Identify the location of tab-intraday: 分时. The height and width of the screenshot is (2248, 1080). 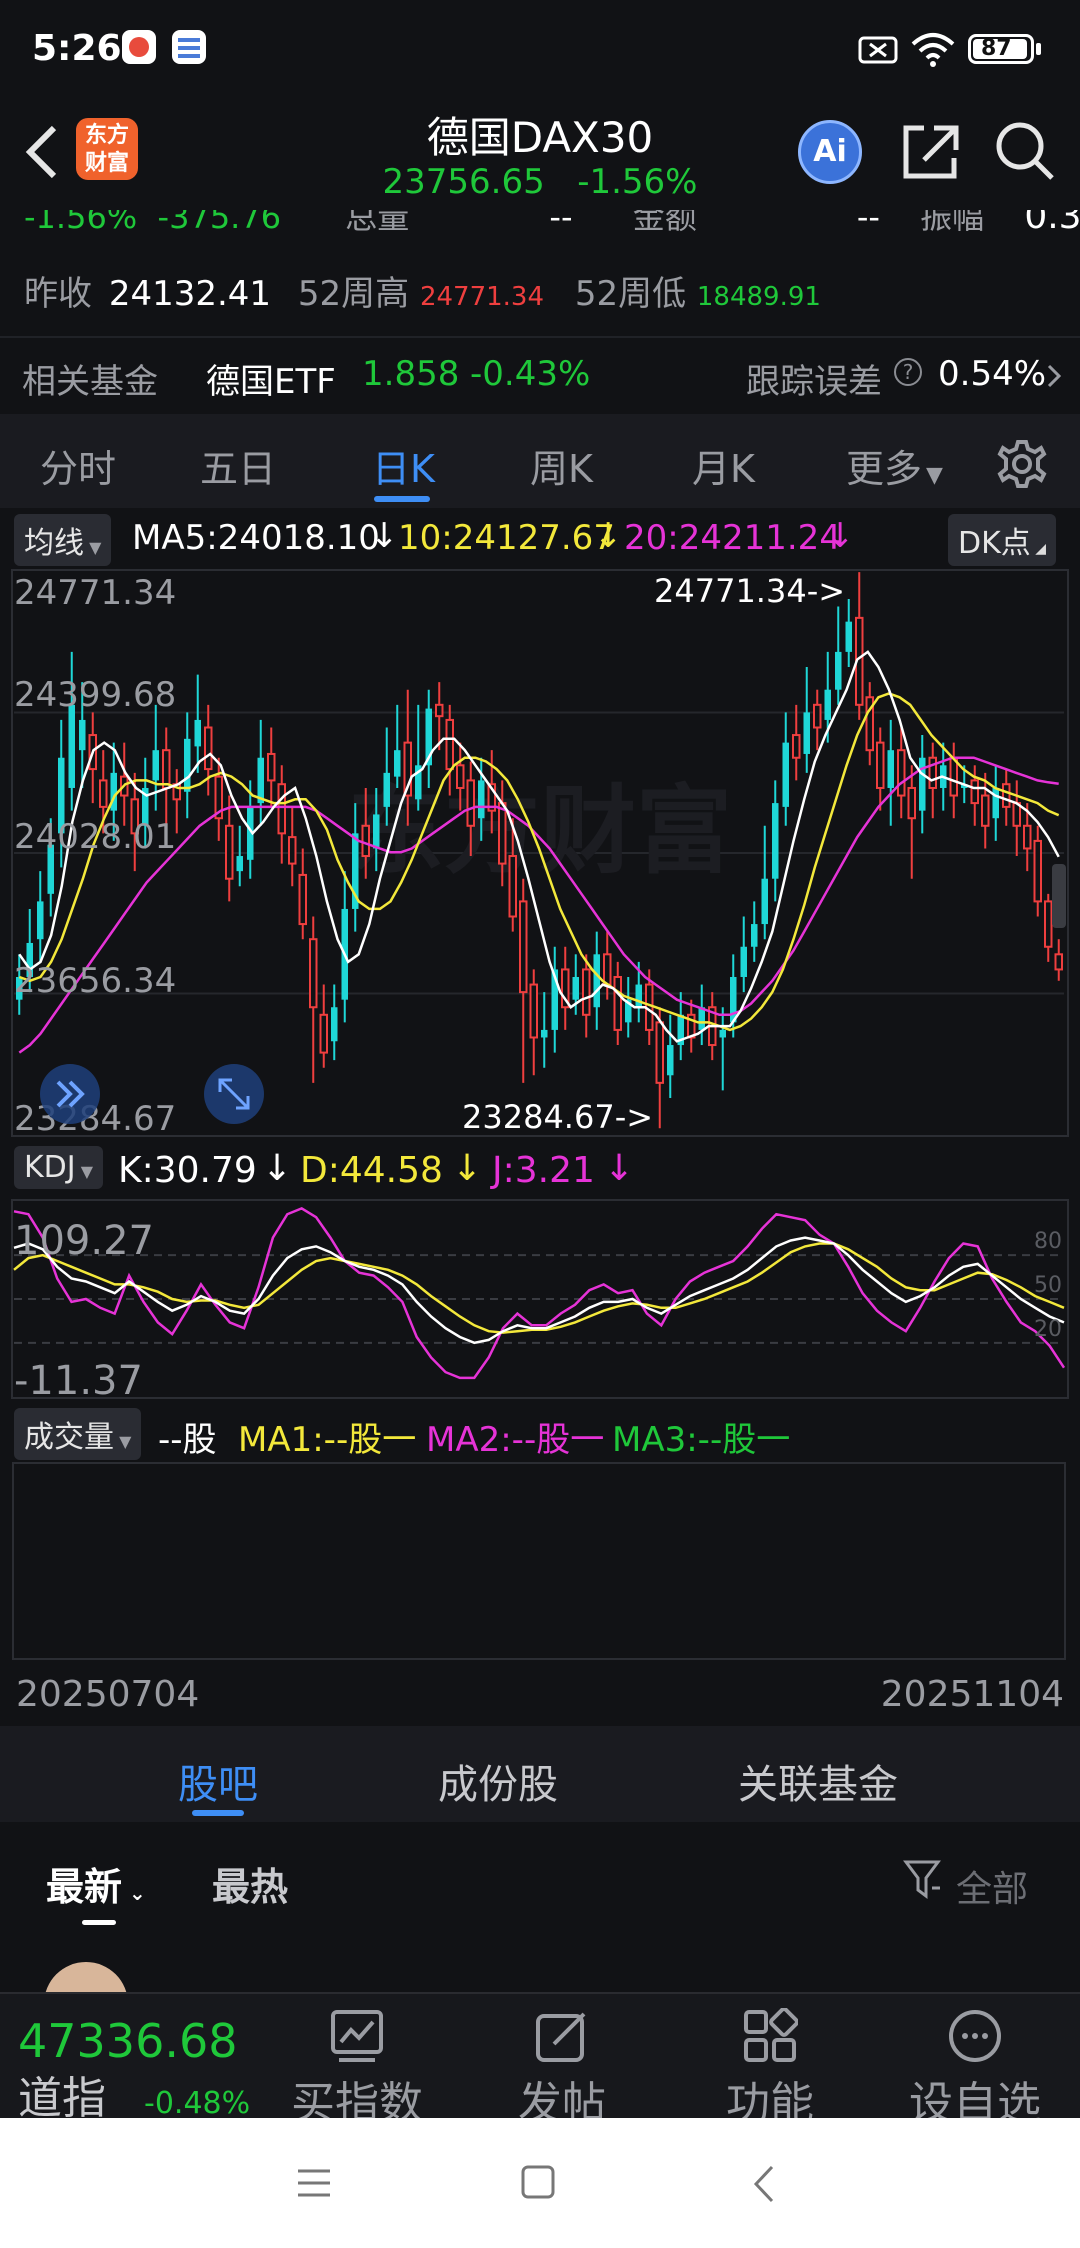
(78, 465).